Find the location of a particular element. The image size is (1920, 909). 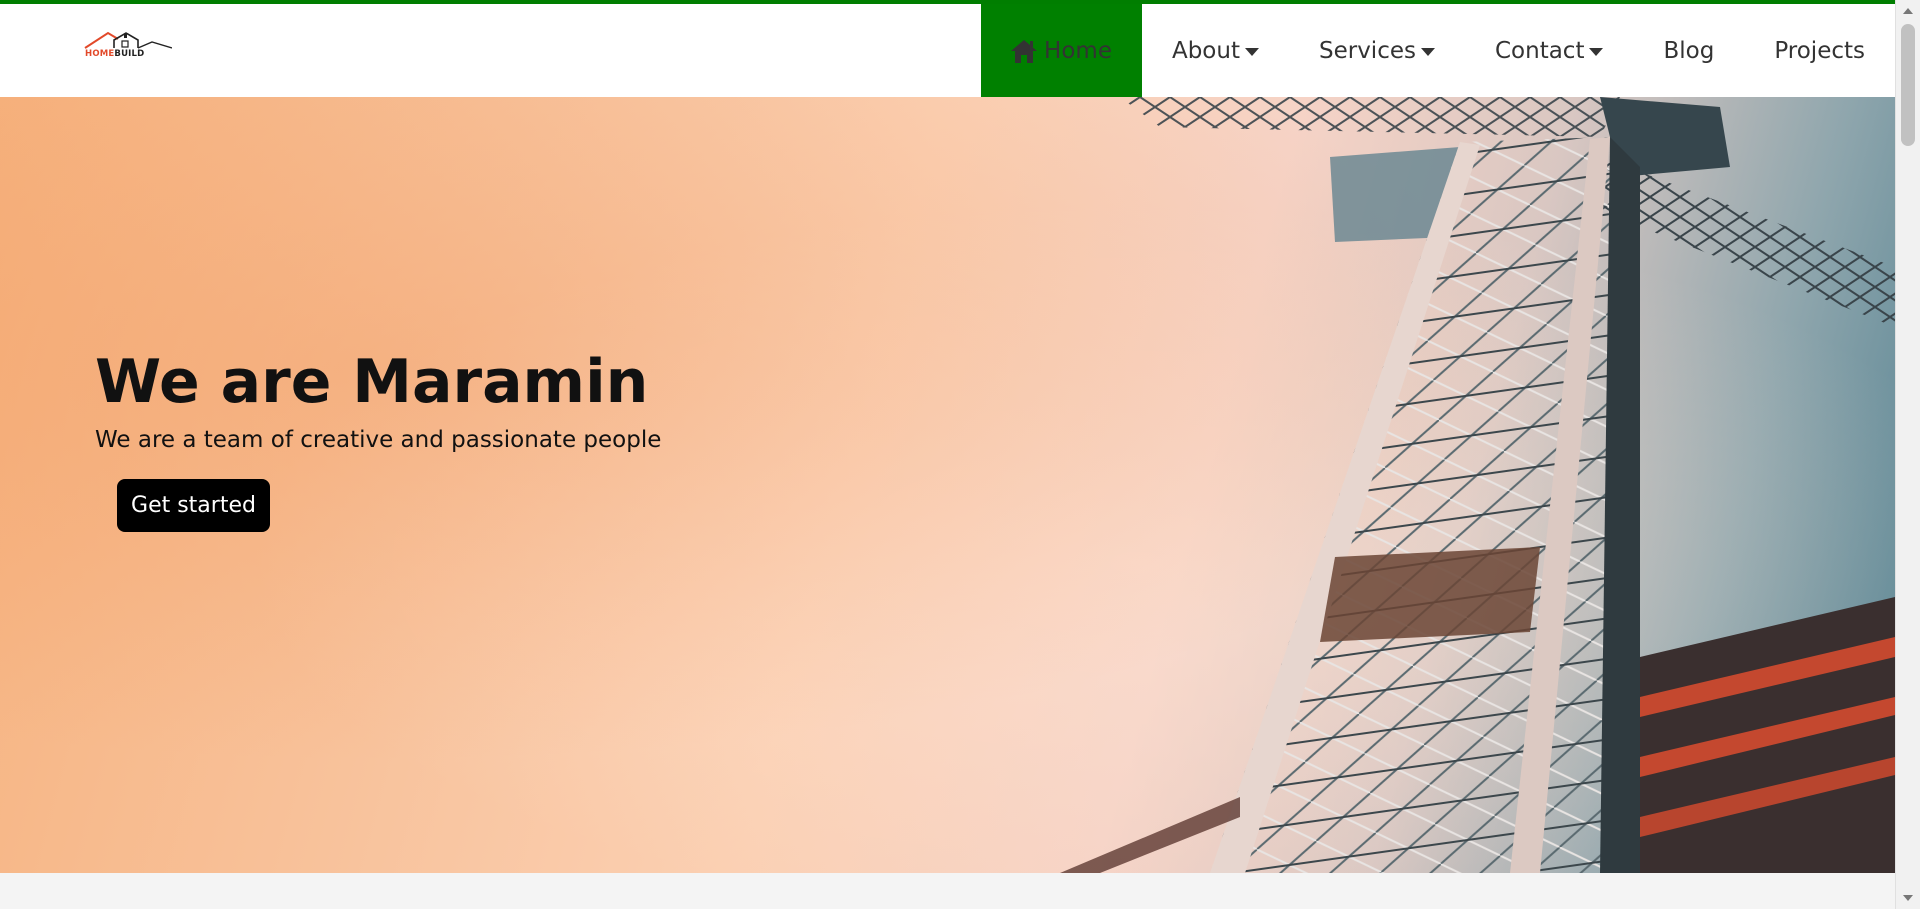

nav-home: Home is located at coordinates (1061, 50).